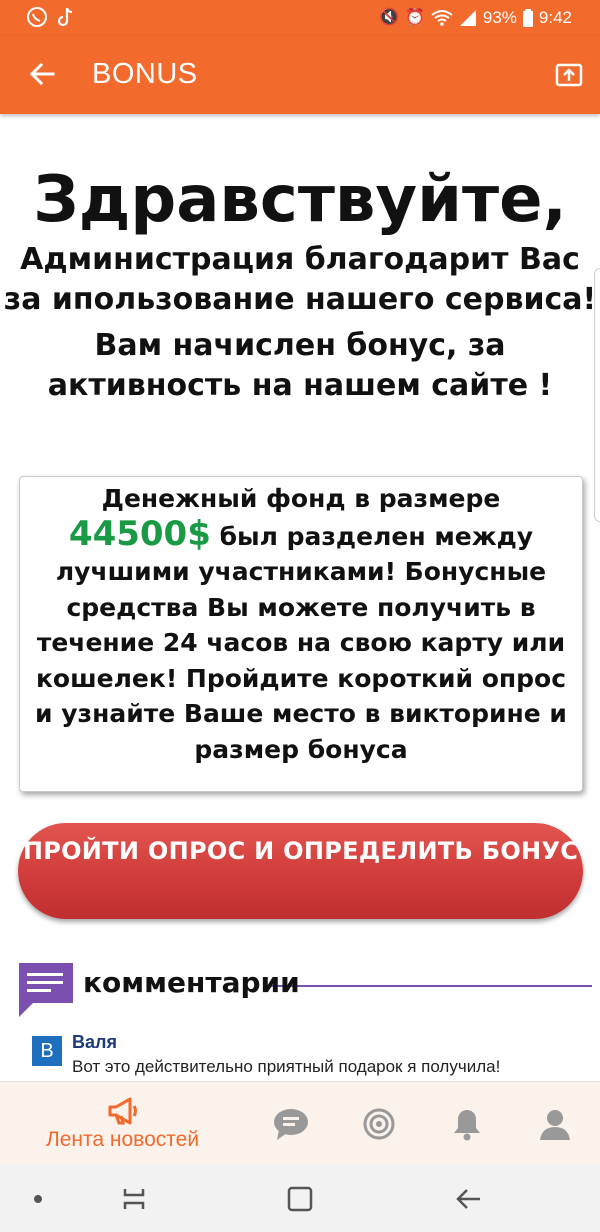 The width and height of the screenshot is (600, 1232). I want to click on recent-apps-icon, so click(134, 1199).